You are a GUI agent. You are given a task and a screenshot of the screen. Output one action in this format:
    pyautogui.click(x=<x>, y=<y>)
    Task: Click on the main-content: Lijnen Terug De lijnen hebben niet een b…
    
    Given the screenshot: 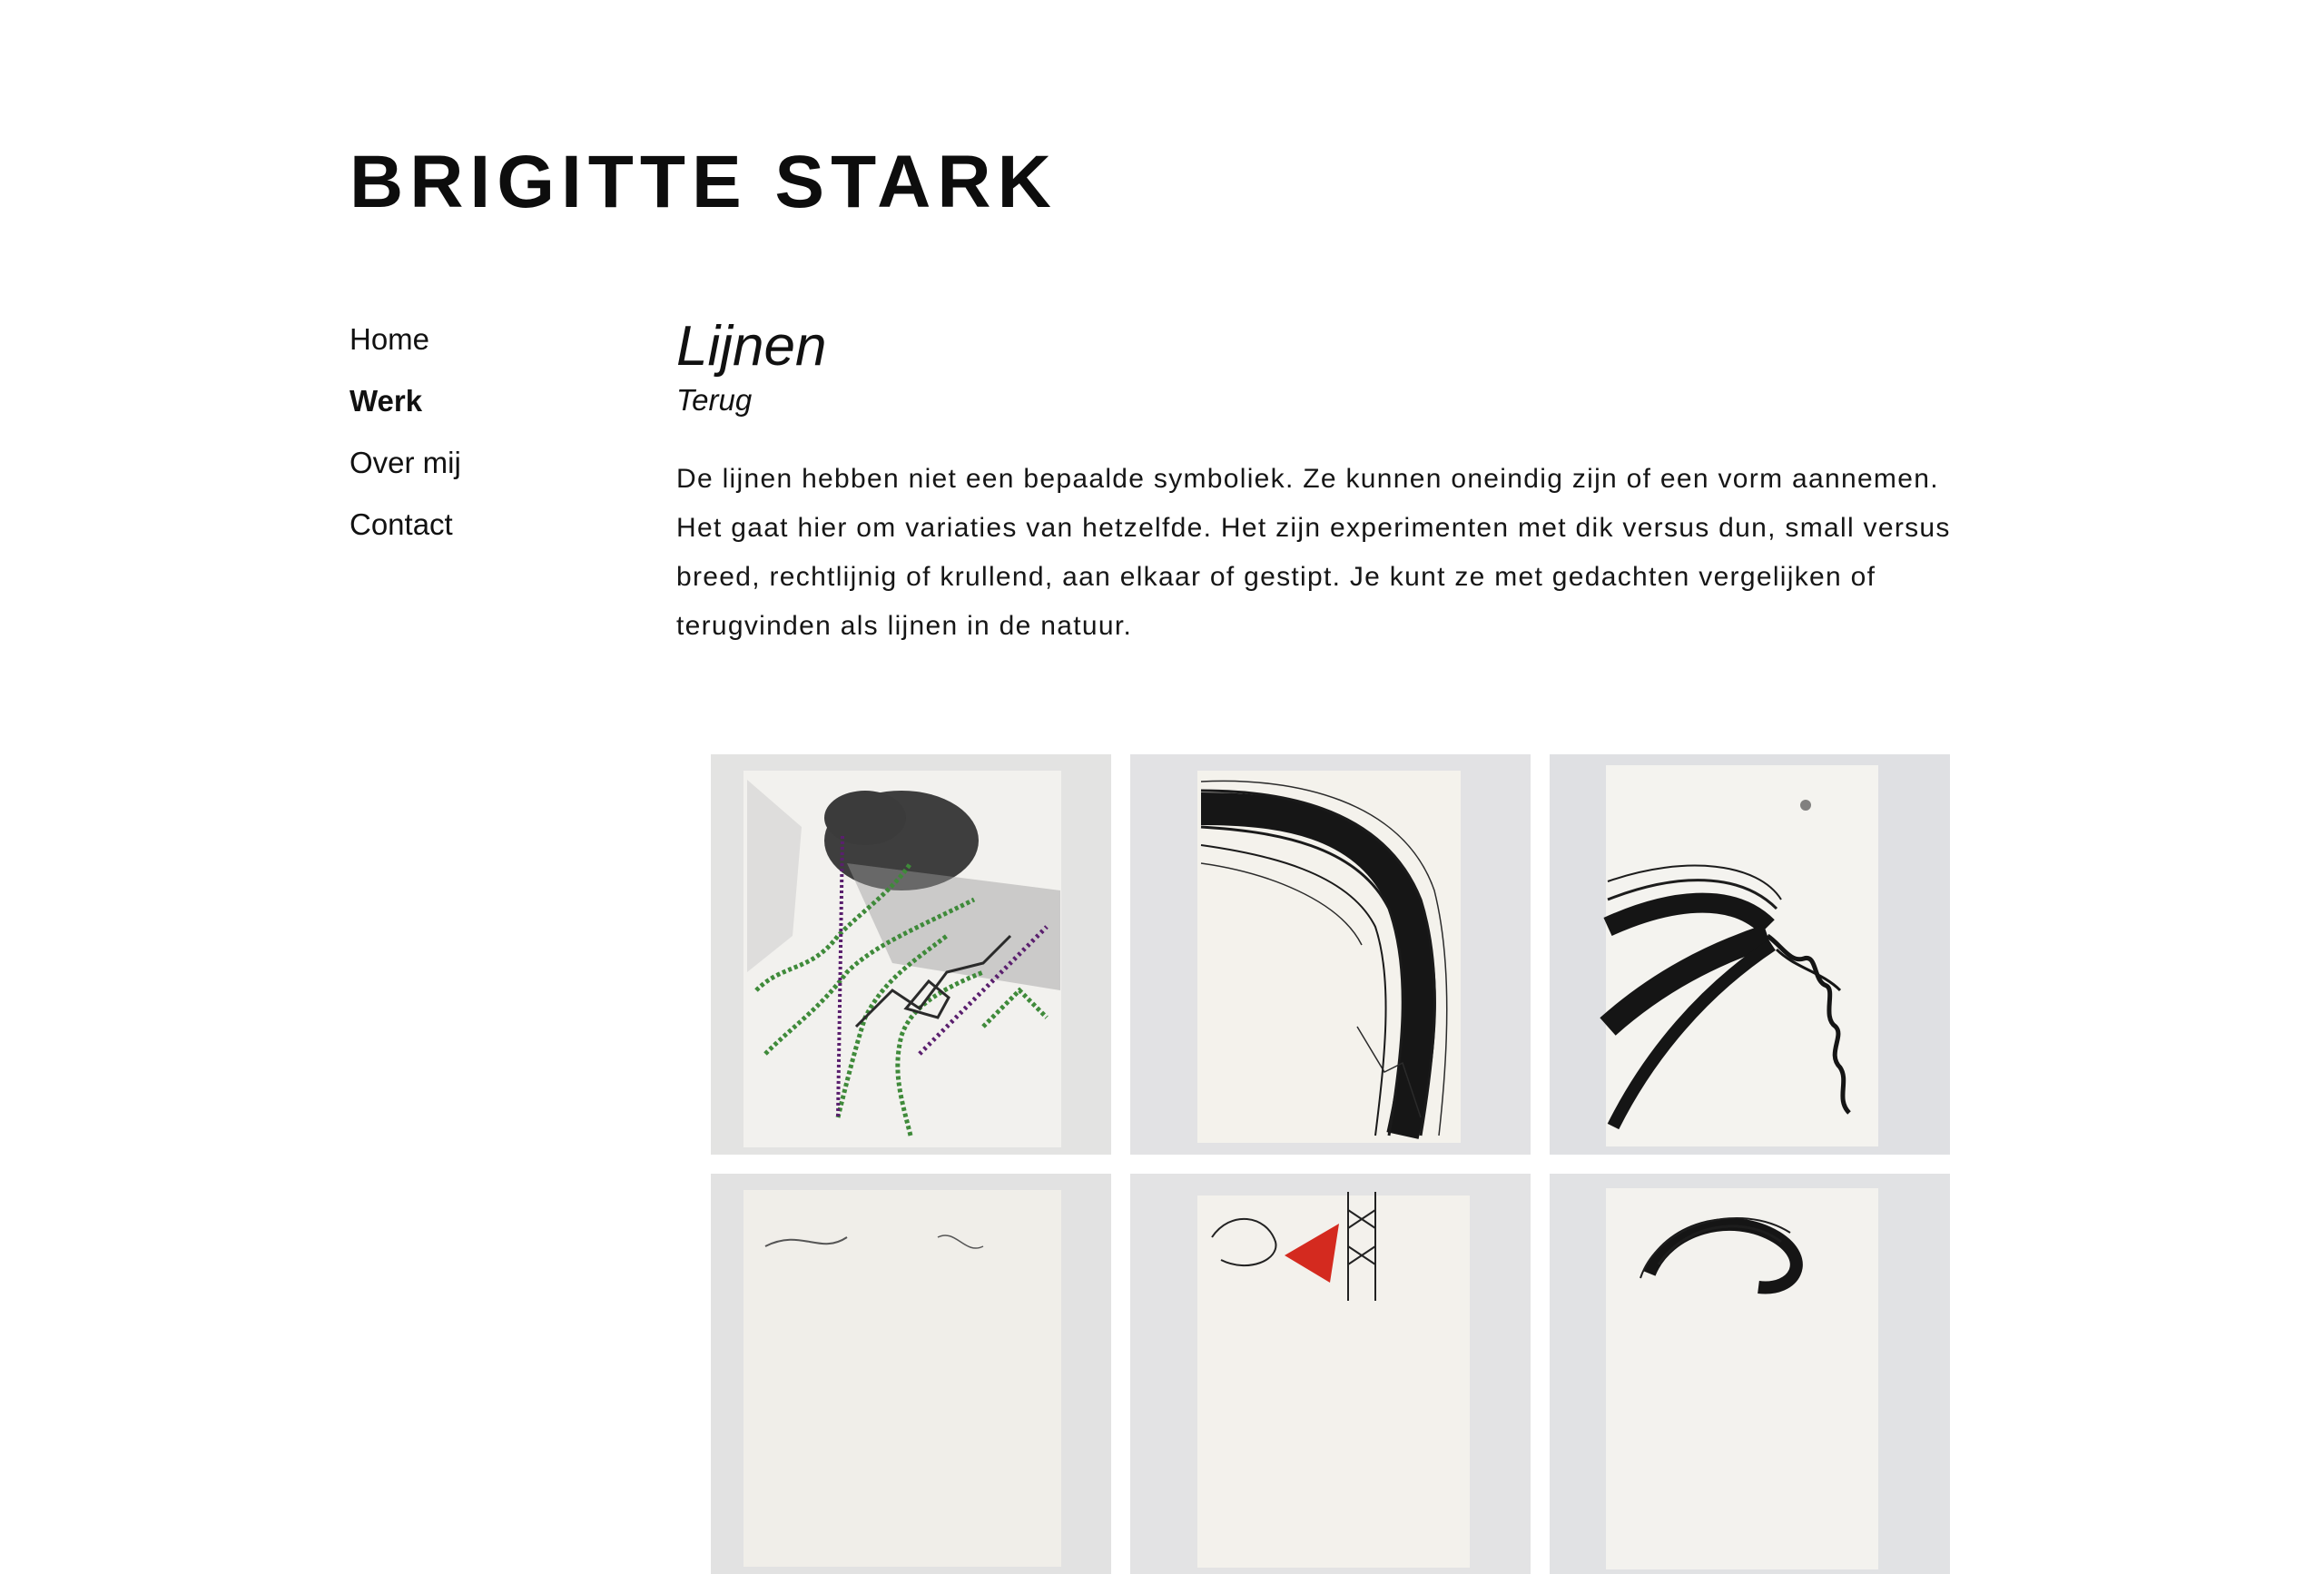 What is the action you would take?
    pyautogui.click(x=1334, y=482)
    